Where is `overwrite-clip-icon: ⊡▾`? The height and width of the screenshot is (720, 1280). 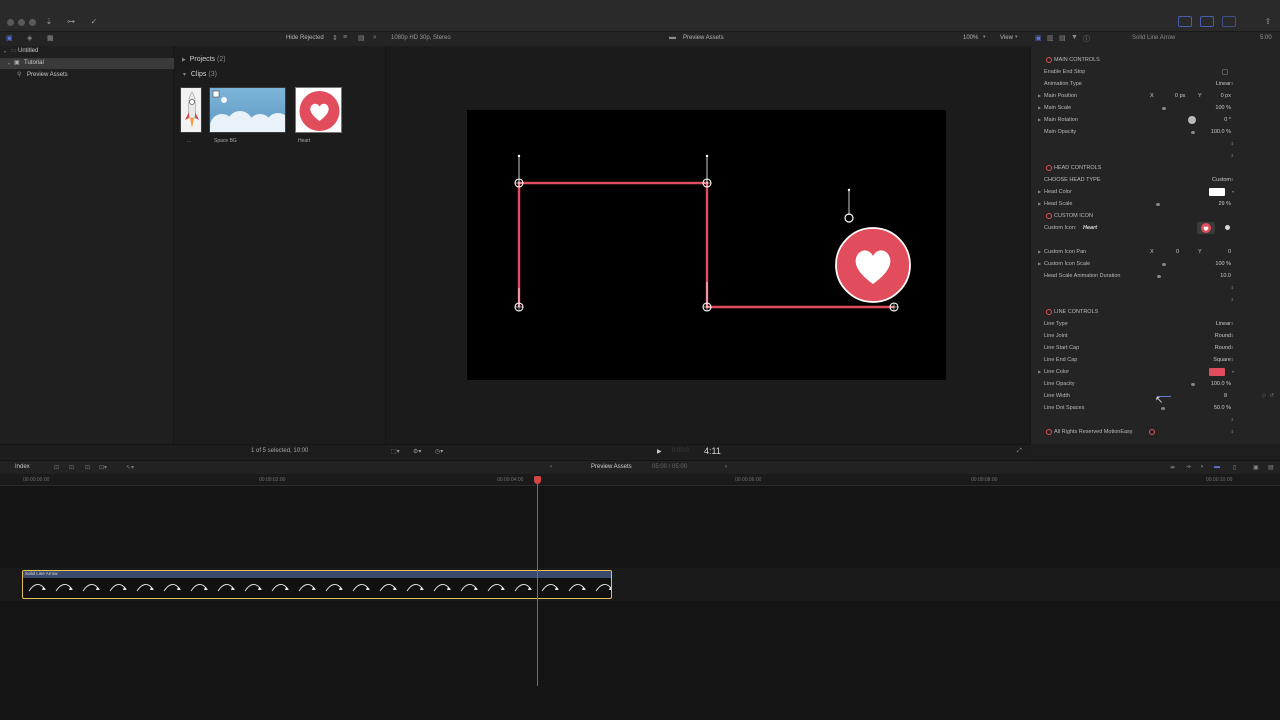
overwrite-clip-icon: ⊡▾ is located at coordinates (103, 467).